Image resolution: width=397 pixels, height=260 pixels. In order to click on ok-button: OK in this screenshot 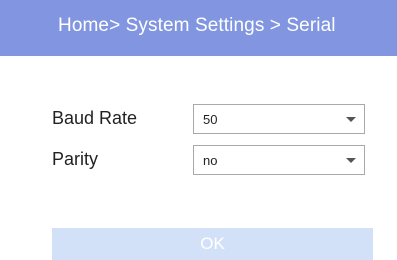, I will do `click(212, 244)`.